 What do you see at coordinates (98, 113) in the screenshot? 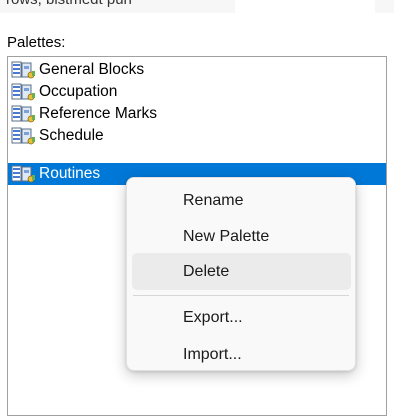
I see `list-item-label: Reference Marks` at bounding box center [98, 113].